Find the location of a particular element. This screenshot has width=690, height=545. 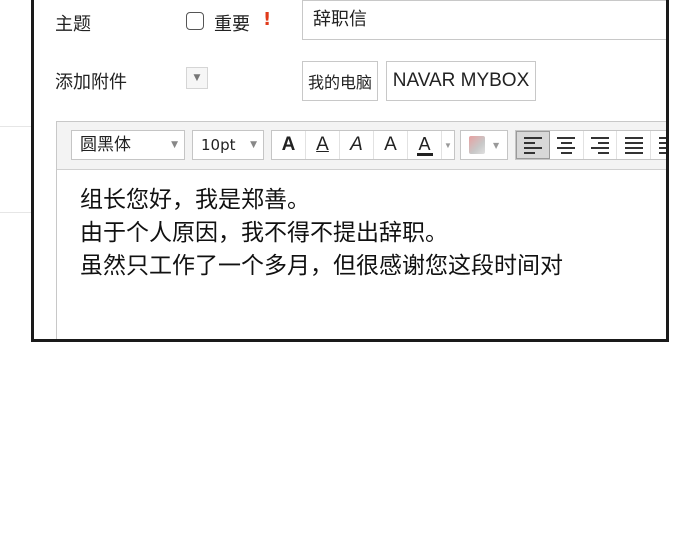

attachment-dropdown-icon: ▼ is located at coordinates (197, 78).